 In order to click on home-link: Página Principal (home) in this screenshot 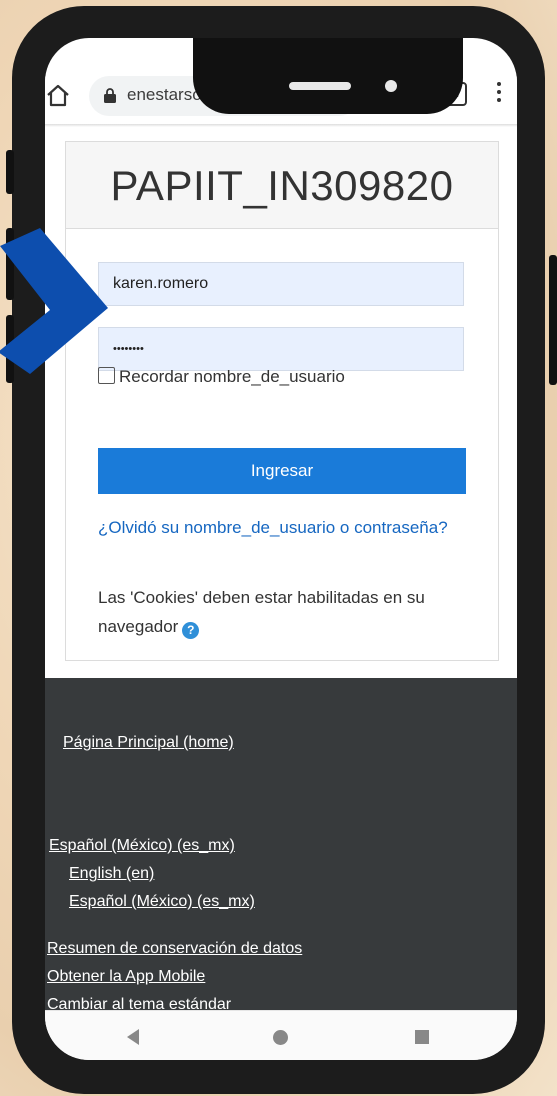, I will do `click(148, 743)`.